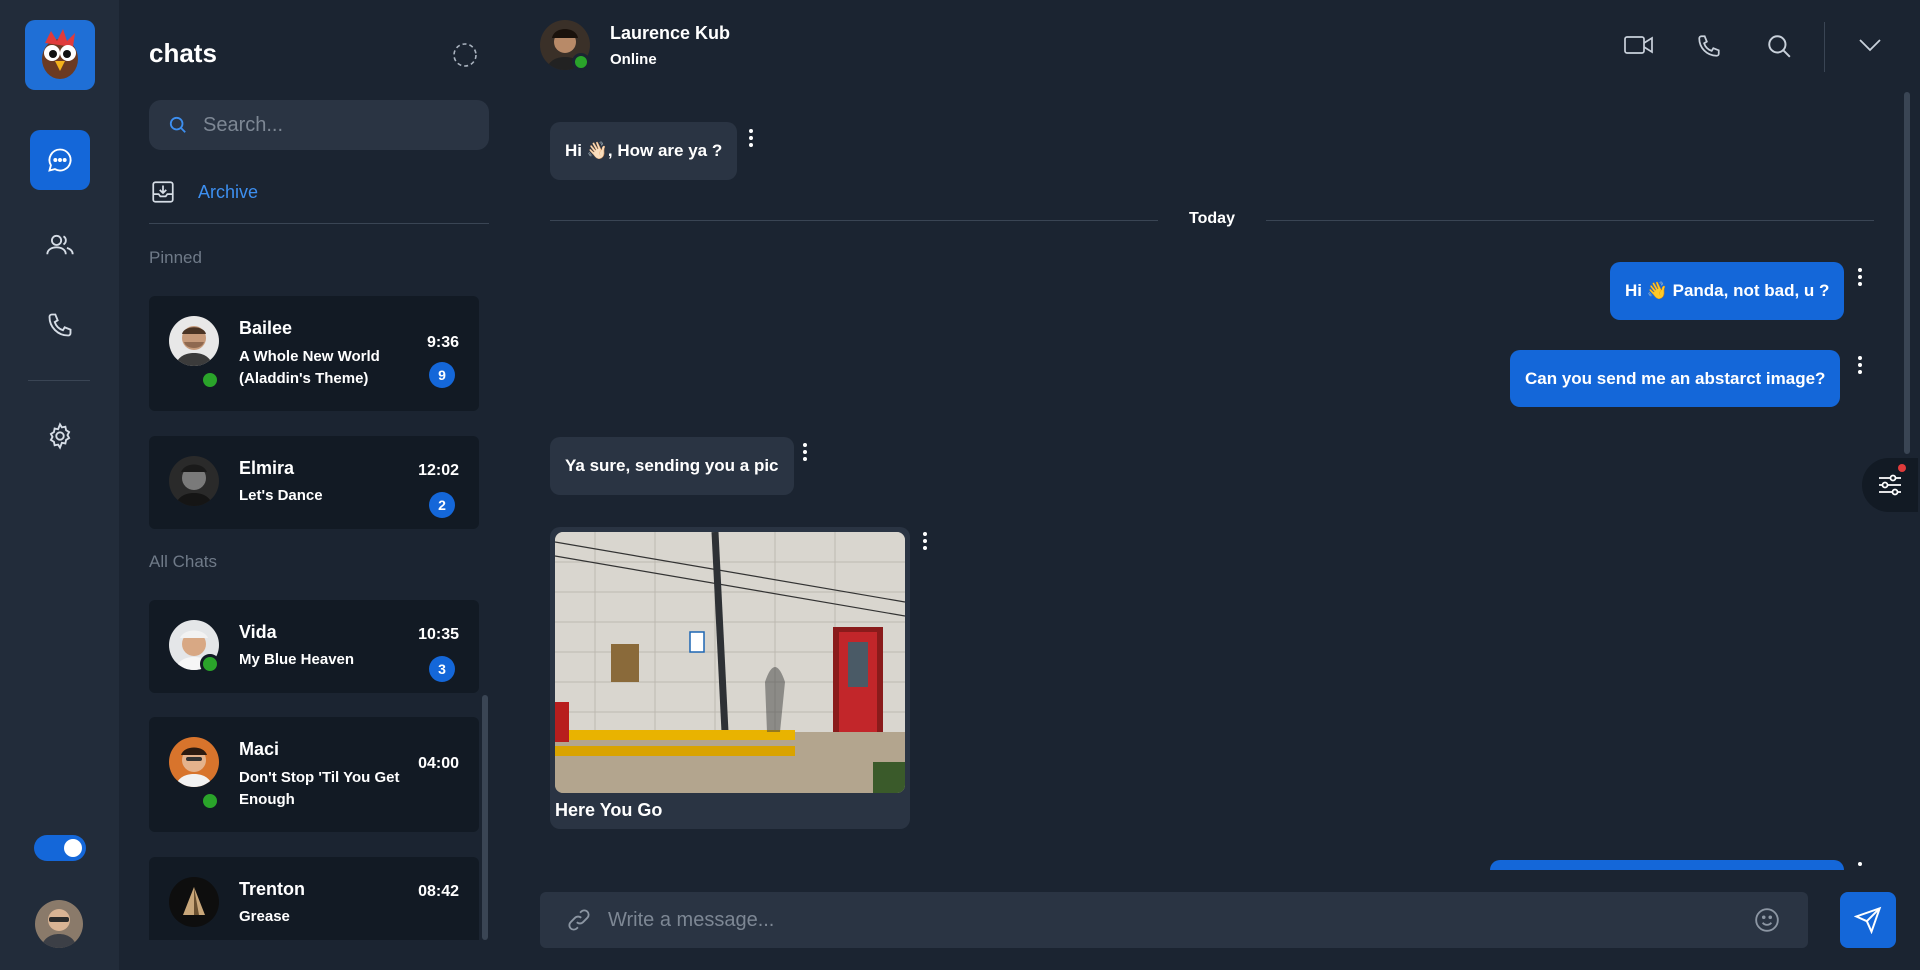 Image resolution: width=1920 pixels, height=970 pixels. Describe the element at coordinates (670, 33) in the screenshot. I see `contact-name: Laurence Kub` at that location.